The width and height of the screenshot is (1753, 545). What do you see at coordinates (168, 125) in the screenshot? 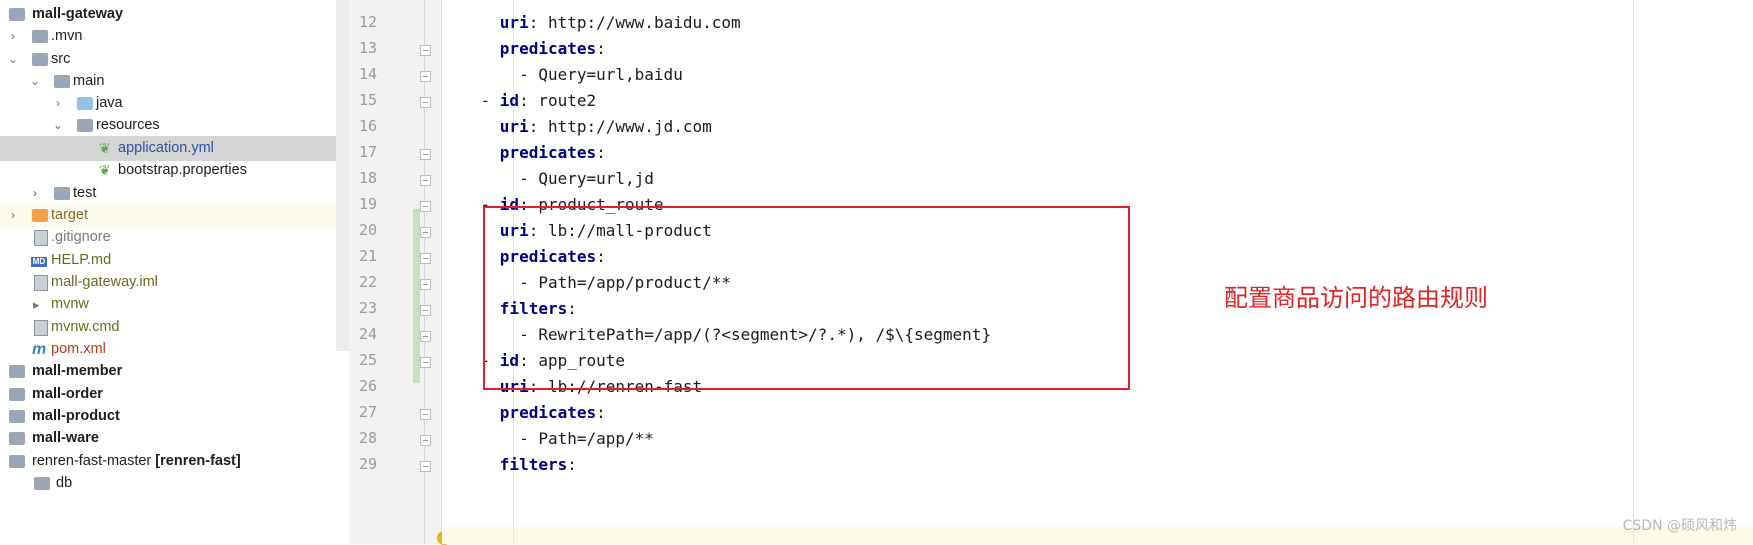
I see `tree-item-resources: ⌄ resources` at bounding box center [168, 125].